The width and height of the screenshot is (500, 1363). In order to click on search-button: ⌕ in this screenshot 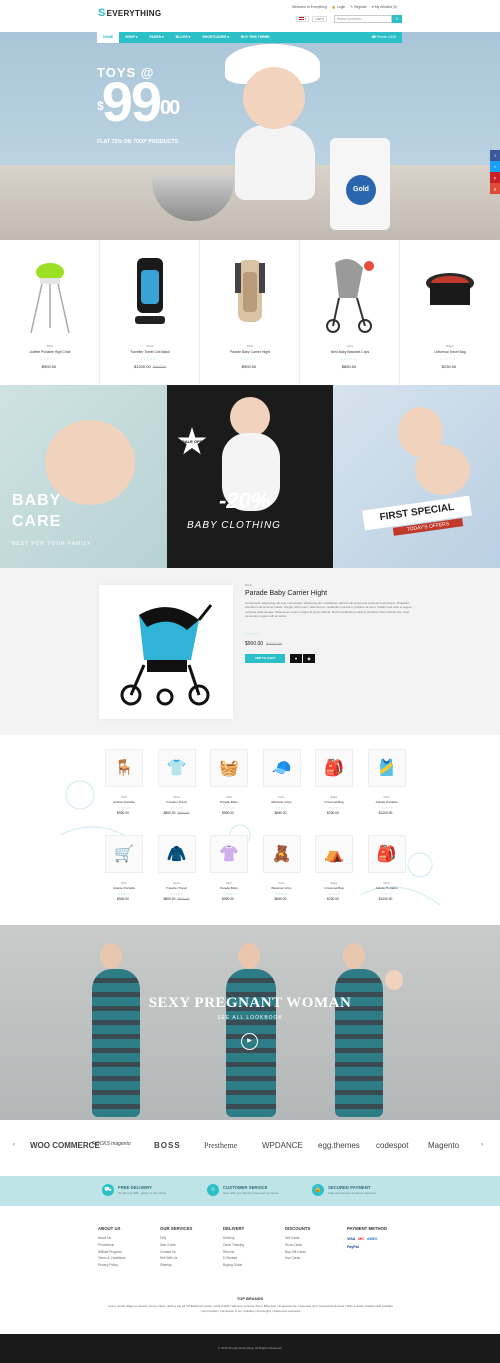, I will do `click(397, 19)`.